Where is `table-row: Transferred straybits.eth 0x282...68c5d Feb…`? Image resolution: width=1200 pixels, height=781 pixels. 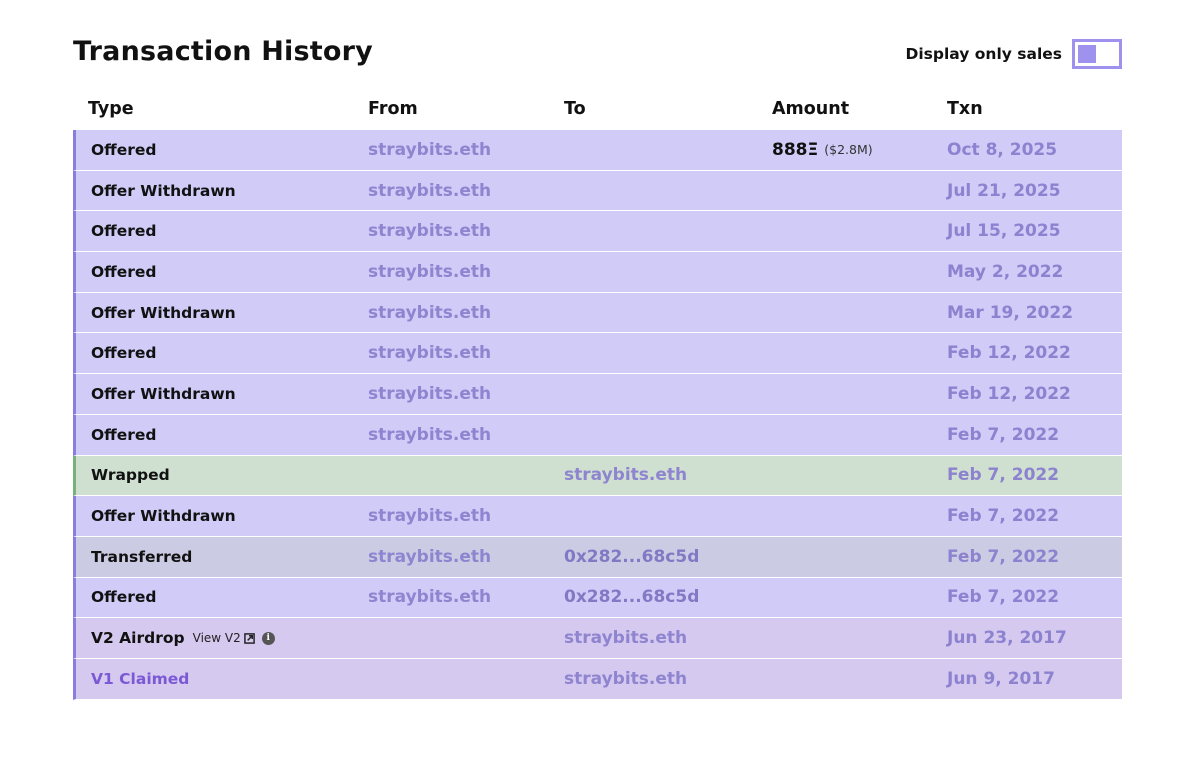 table-row: Transferred straybits.eth 0x282...68c5d Feb… is located at coordinates (597, 557).